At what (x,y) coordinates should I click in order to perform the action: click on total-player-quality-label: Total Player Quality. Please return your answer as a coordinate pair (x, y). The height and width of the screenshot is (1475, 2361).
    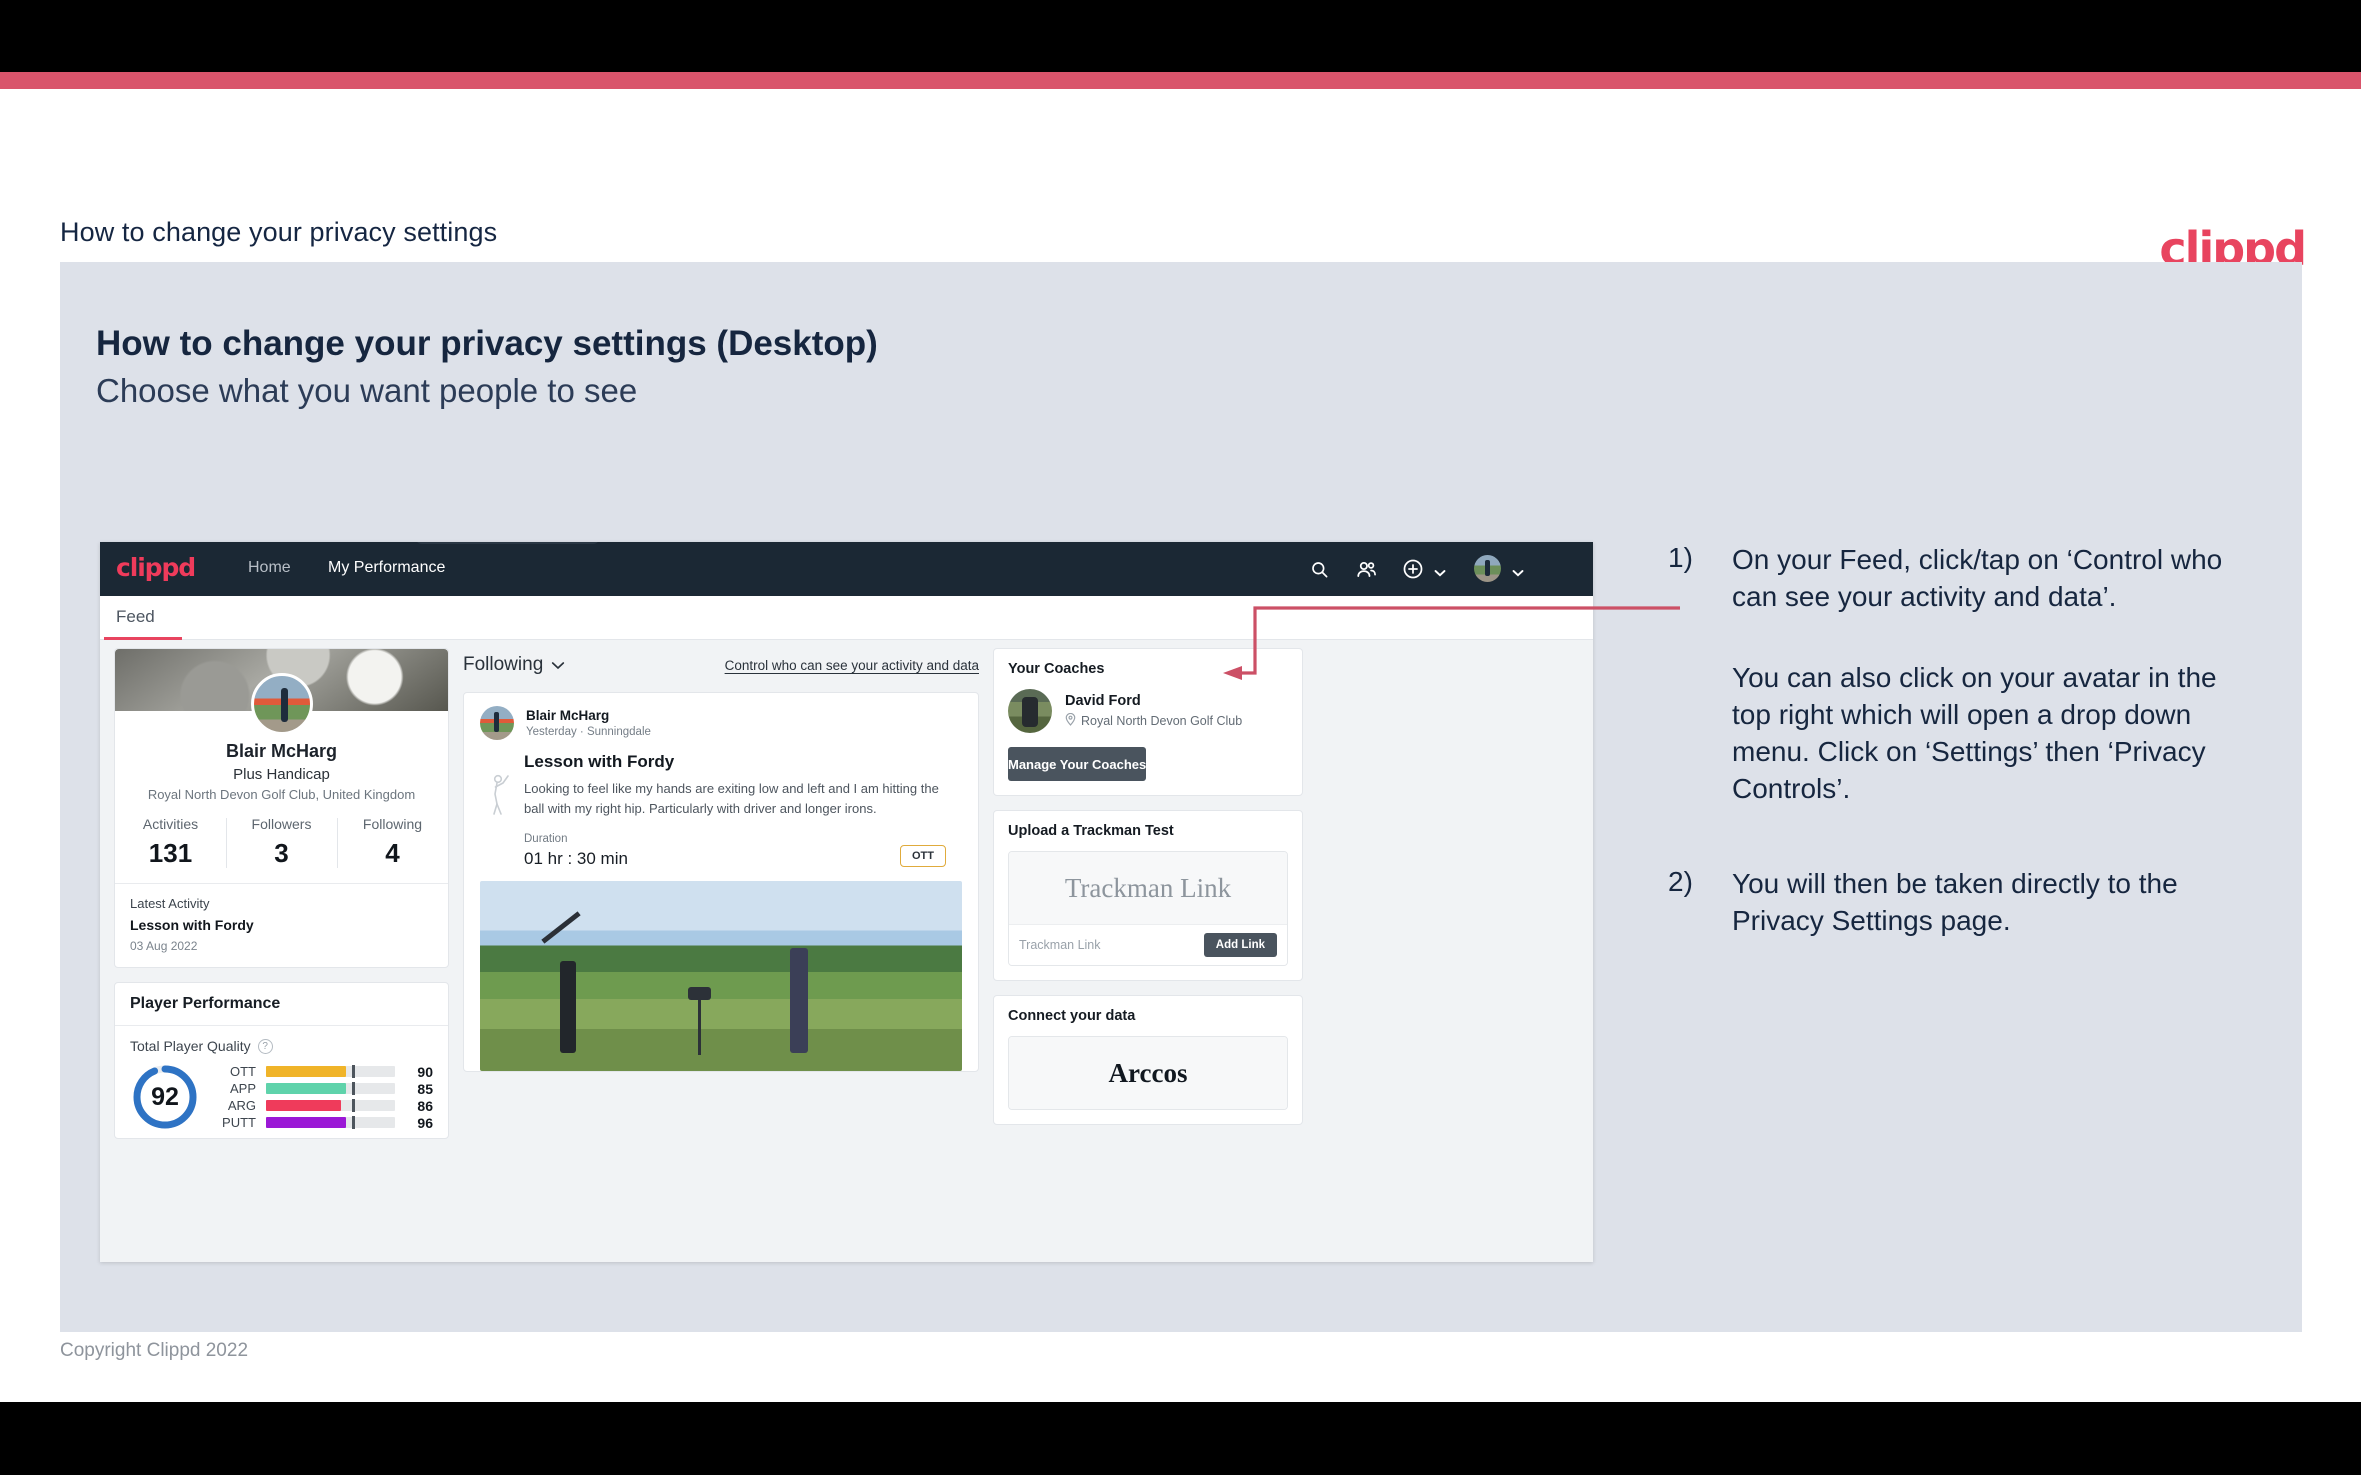
    Looking at the image, I should click on (190, 1046).